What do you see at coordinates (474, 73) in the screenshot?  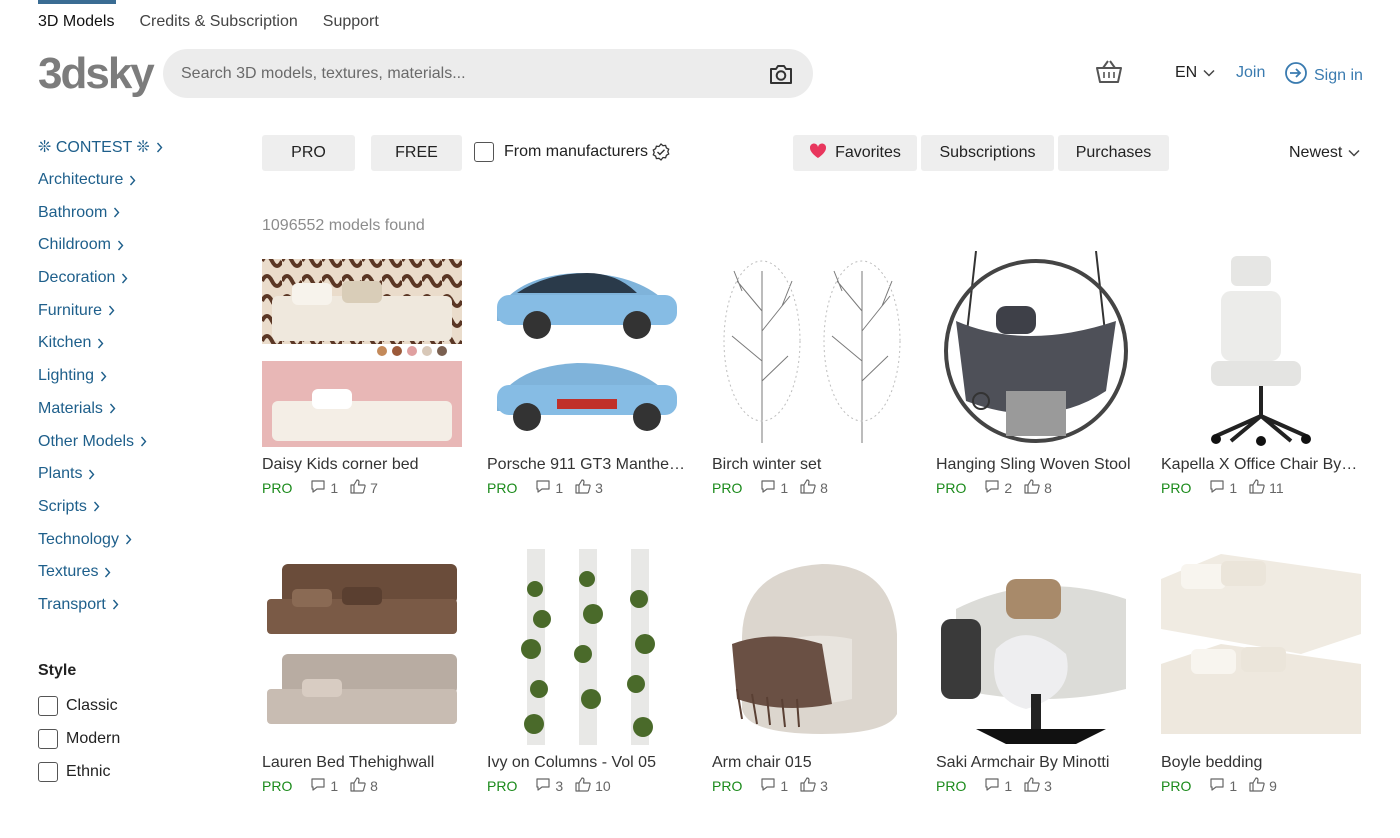 I see `search-input` at bounding box center [474, 73].